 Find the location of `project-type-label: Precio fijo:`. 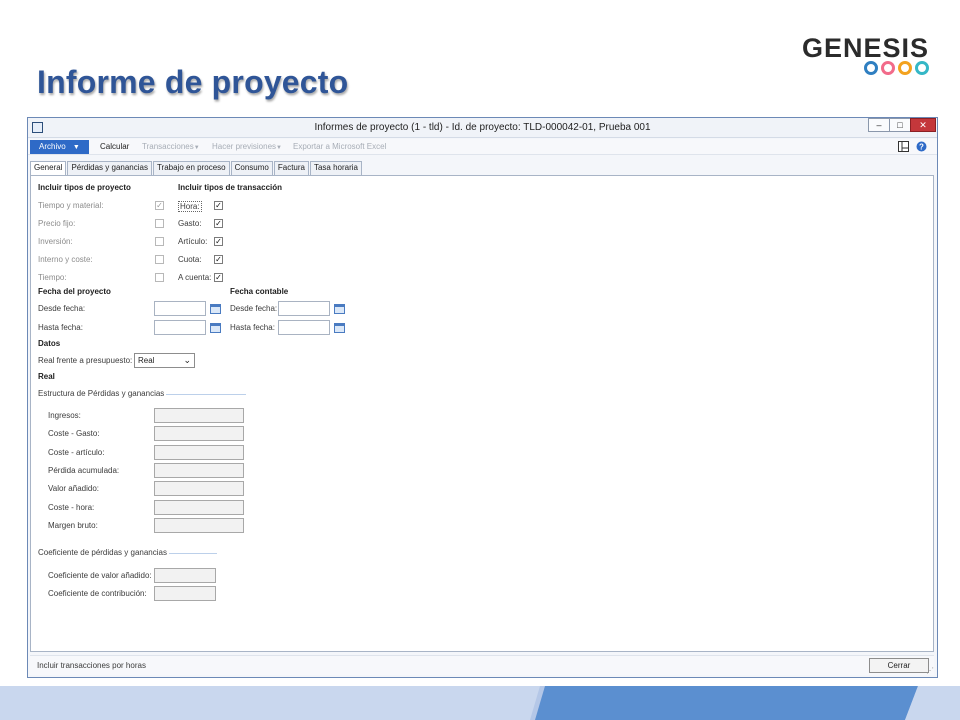

project-type-label: Precio fijo: is located at coordinates (57, 223).